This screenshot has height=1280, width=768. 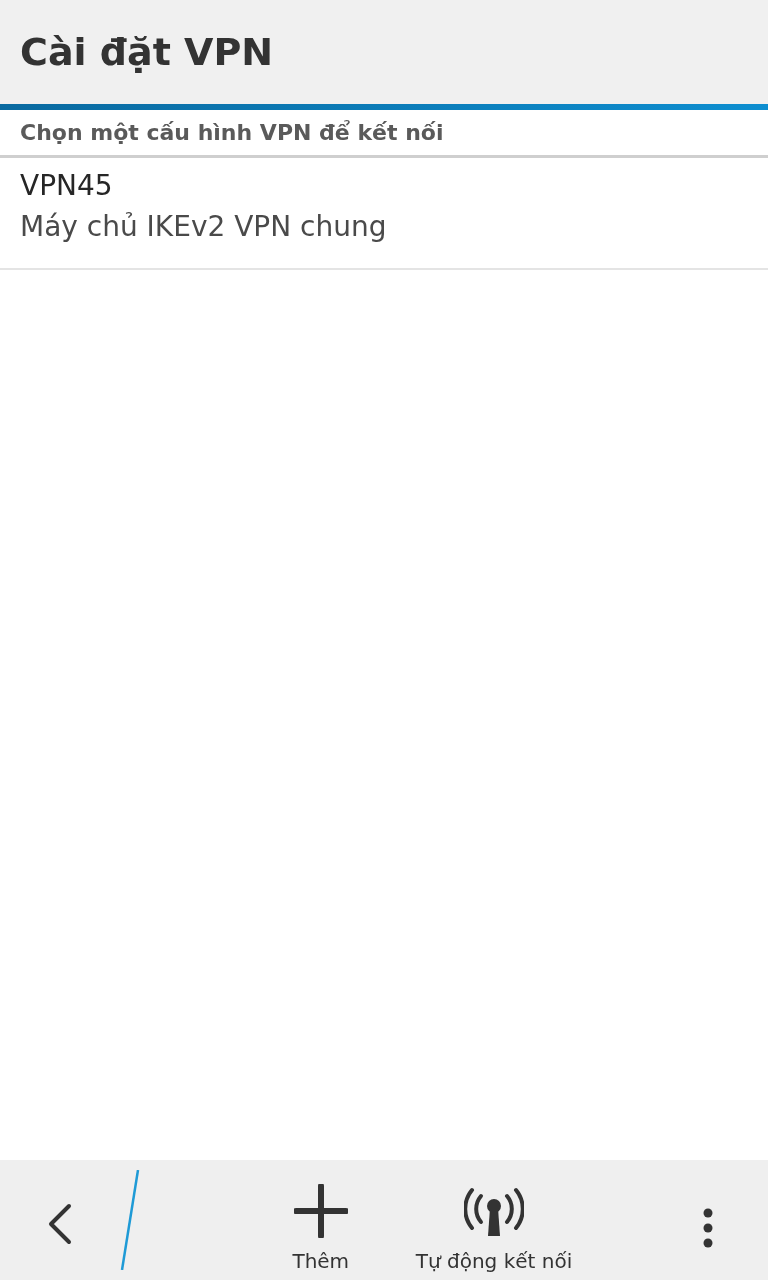 What do you see at coordinates (384, 134) in the screenshot?
I see `section-header: Chọn một cấu hình VPN để kết nối` at bounding box center [384, 134].